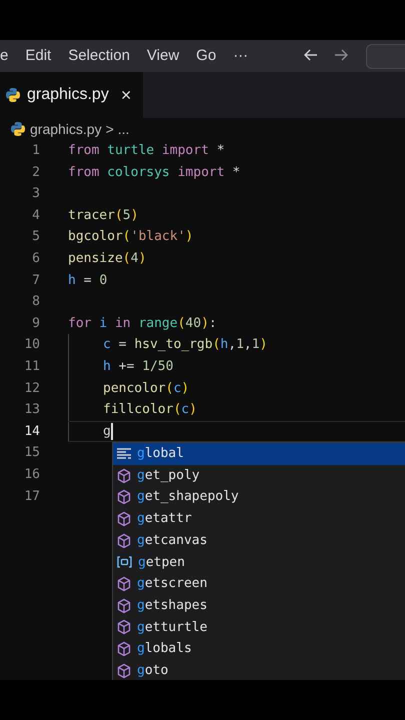  I want to click on line-number: 14, so click(31, 431).